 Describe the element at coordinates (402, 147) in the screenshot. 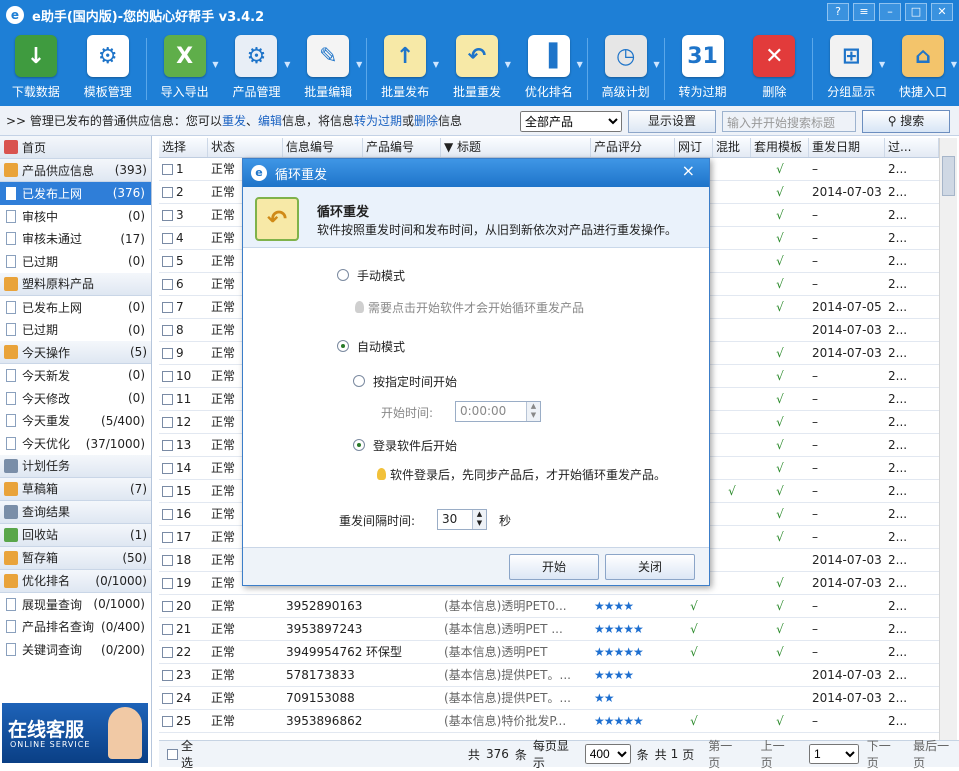

I see `column-header: 产品编号` at that location.